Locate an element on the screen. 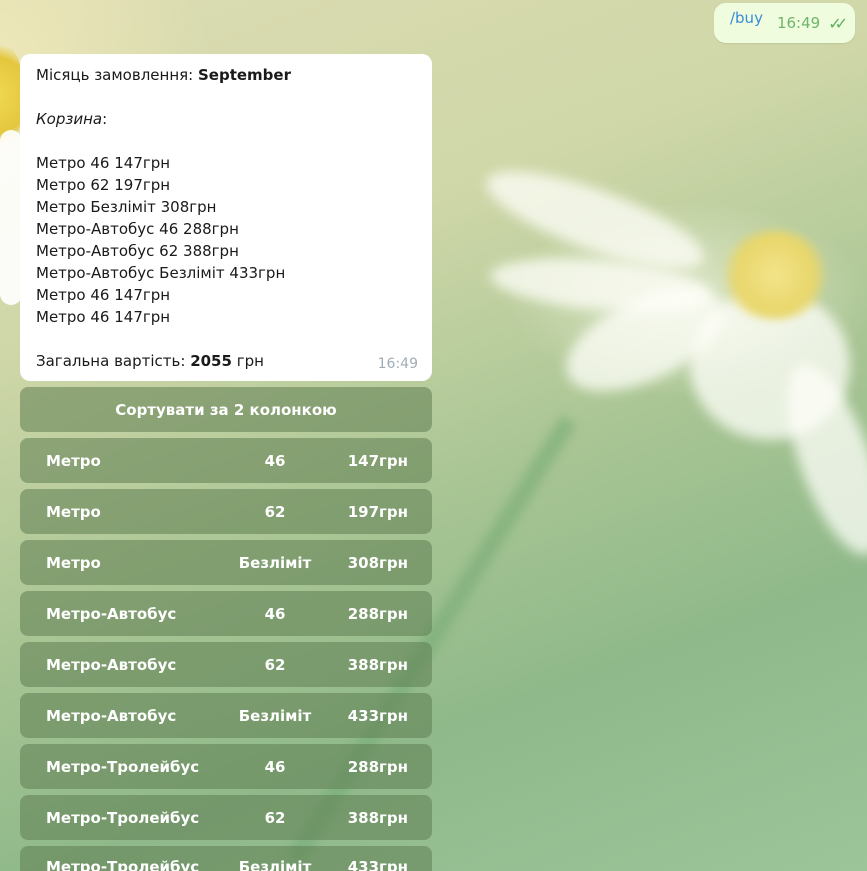  cart-item: Метро Безліміт 308грн is located at coordinates (126, 207).